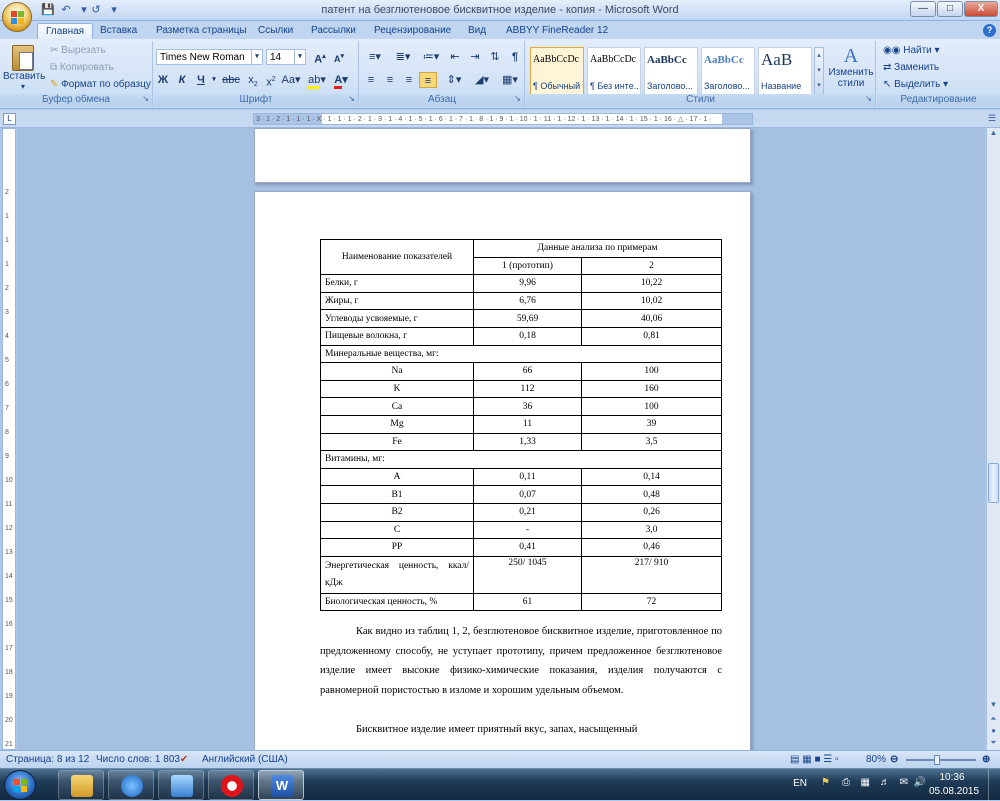  I want to click on next-page-icon: ⏷, so click(993, 744).